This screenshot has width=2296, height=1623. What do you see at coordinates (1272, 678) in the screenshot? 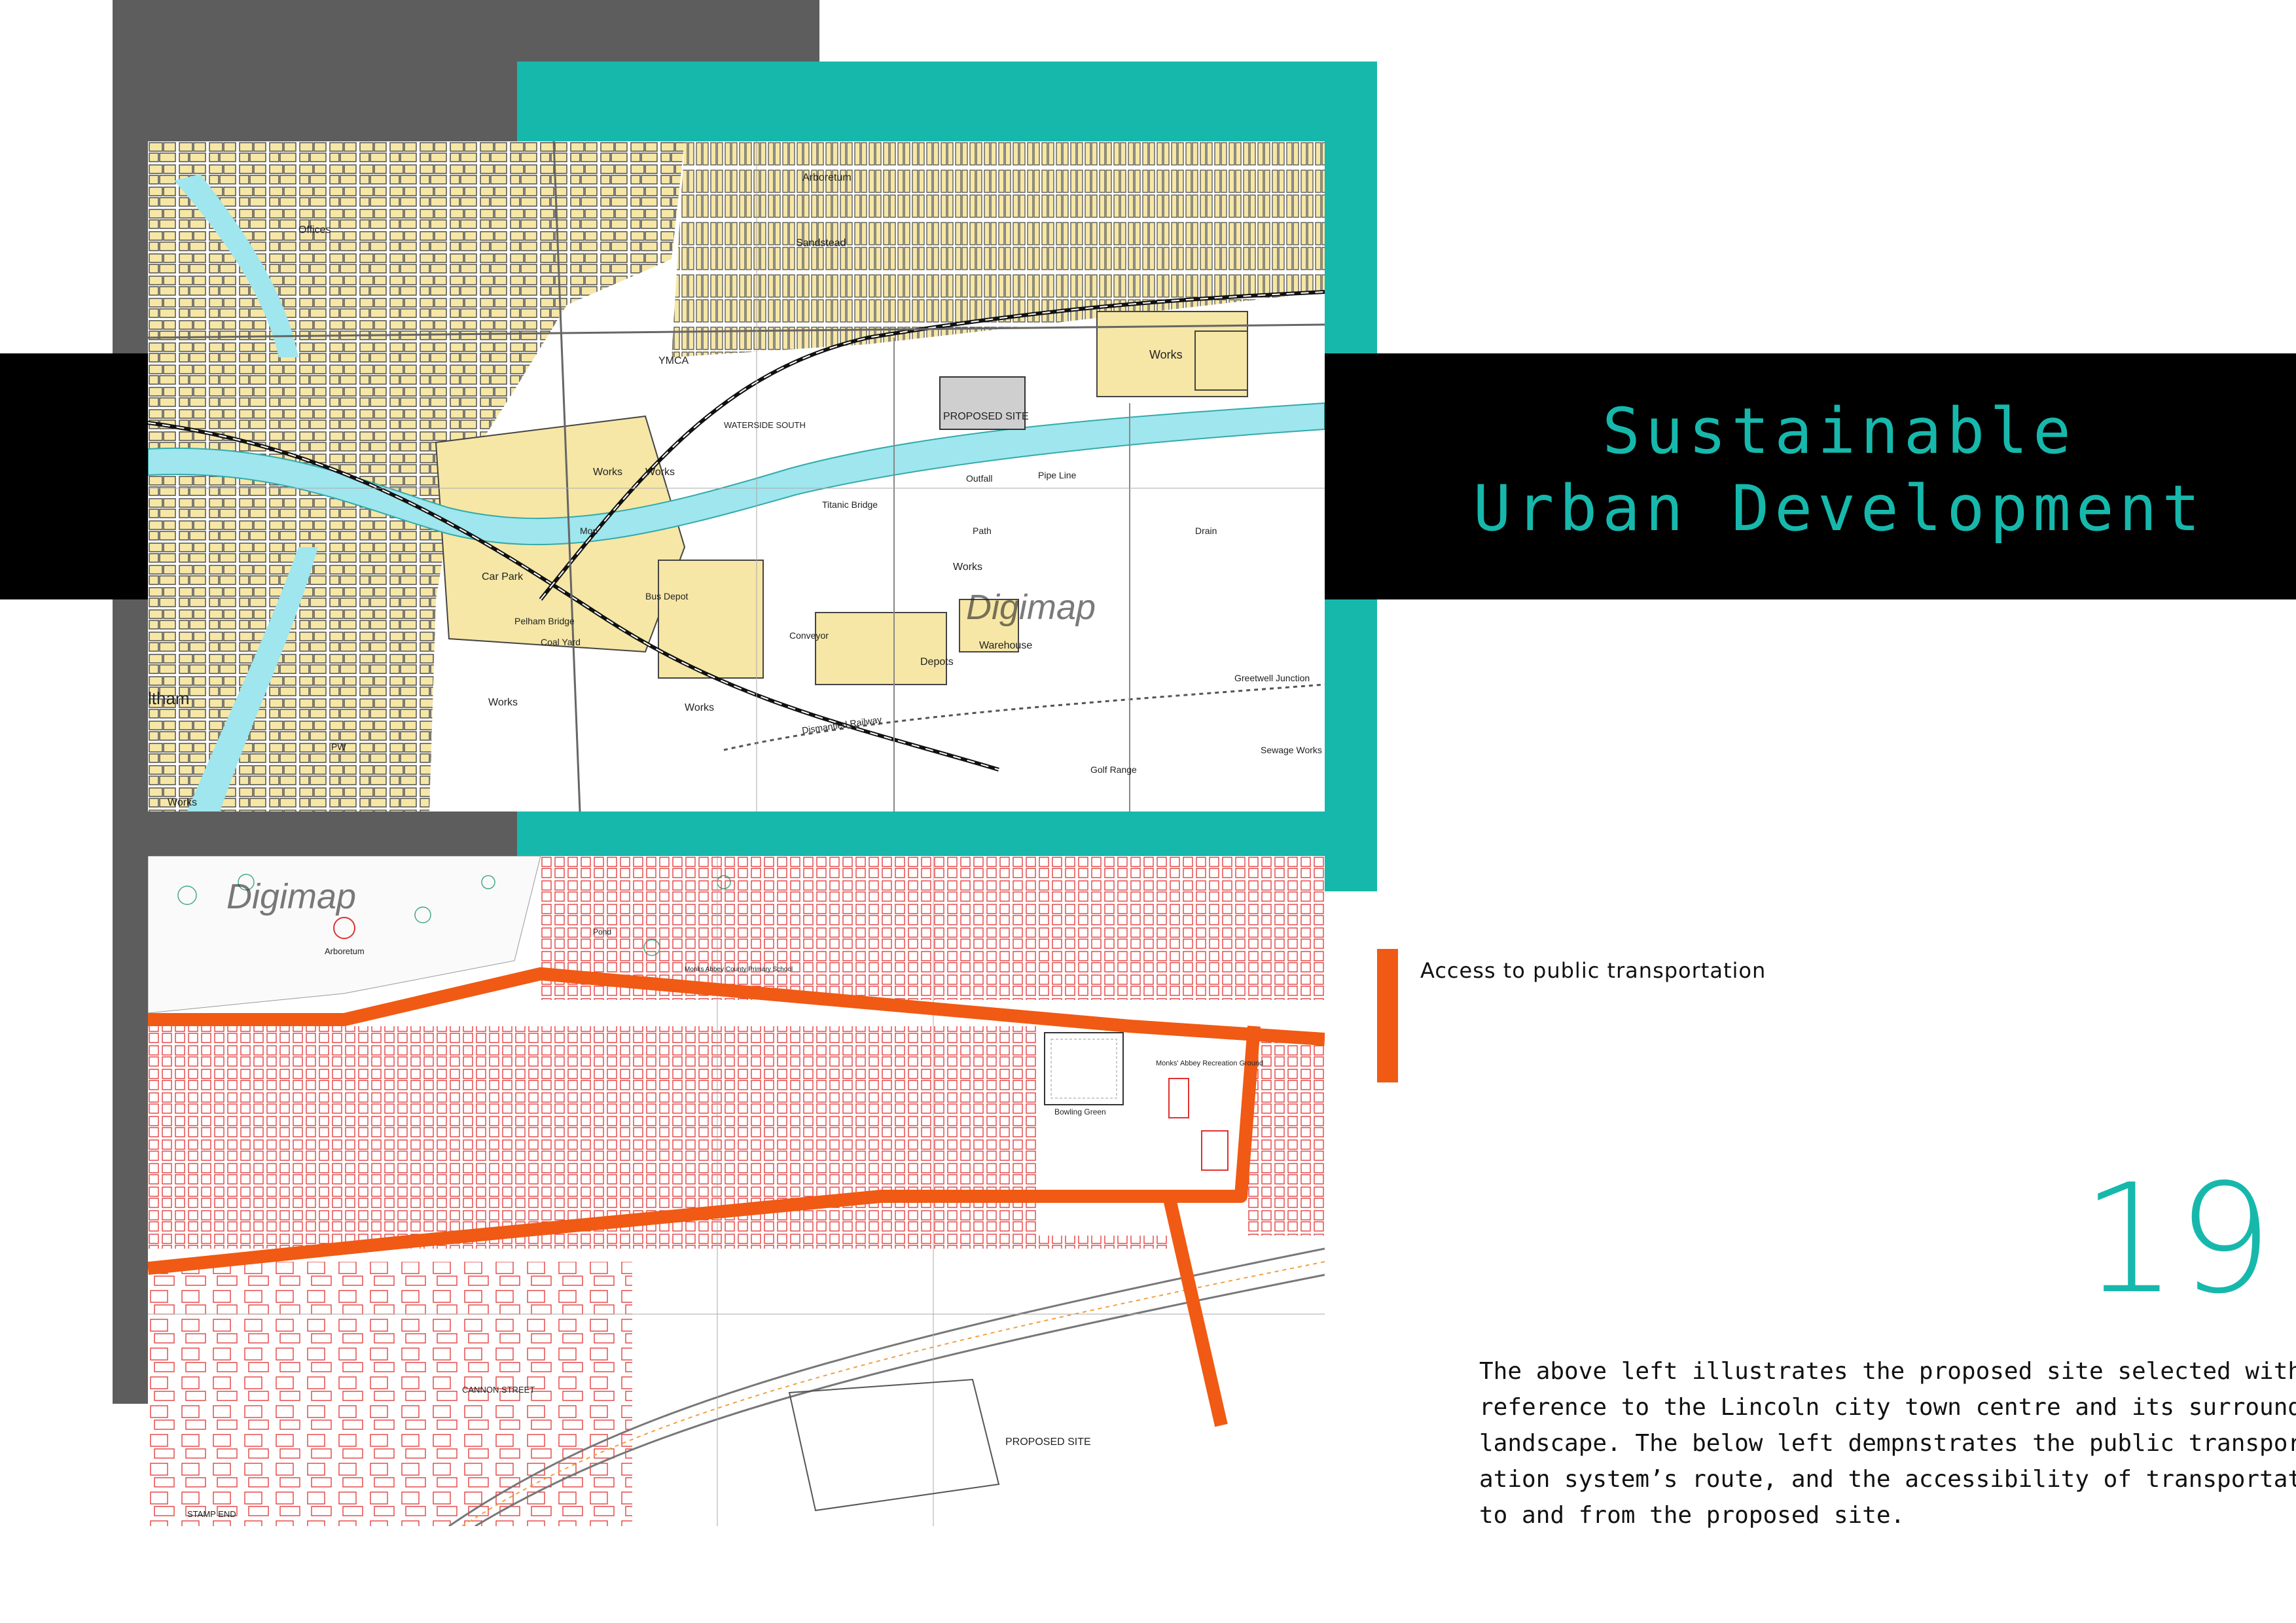
I see `label-greetwell-junction: Greetwell Junction` at bounding box center [1272, 678].